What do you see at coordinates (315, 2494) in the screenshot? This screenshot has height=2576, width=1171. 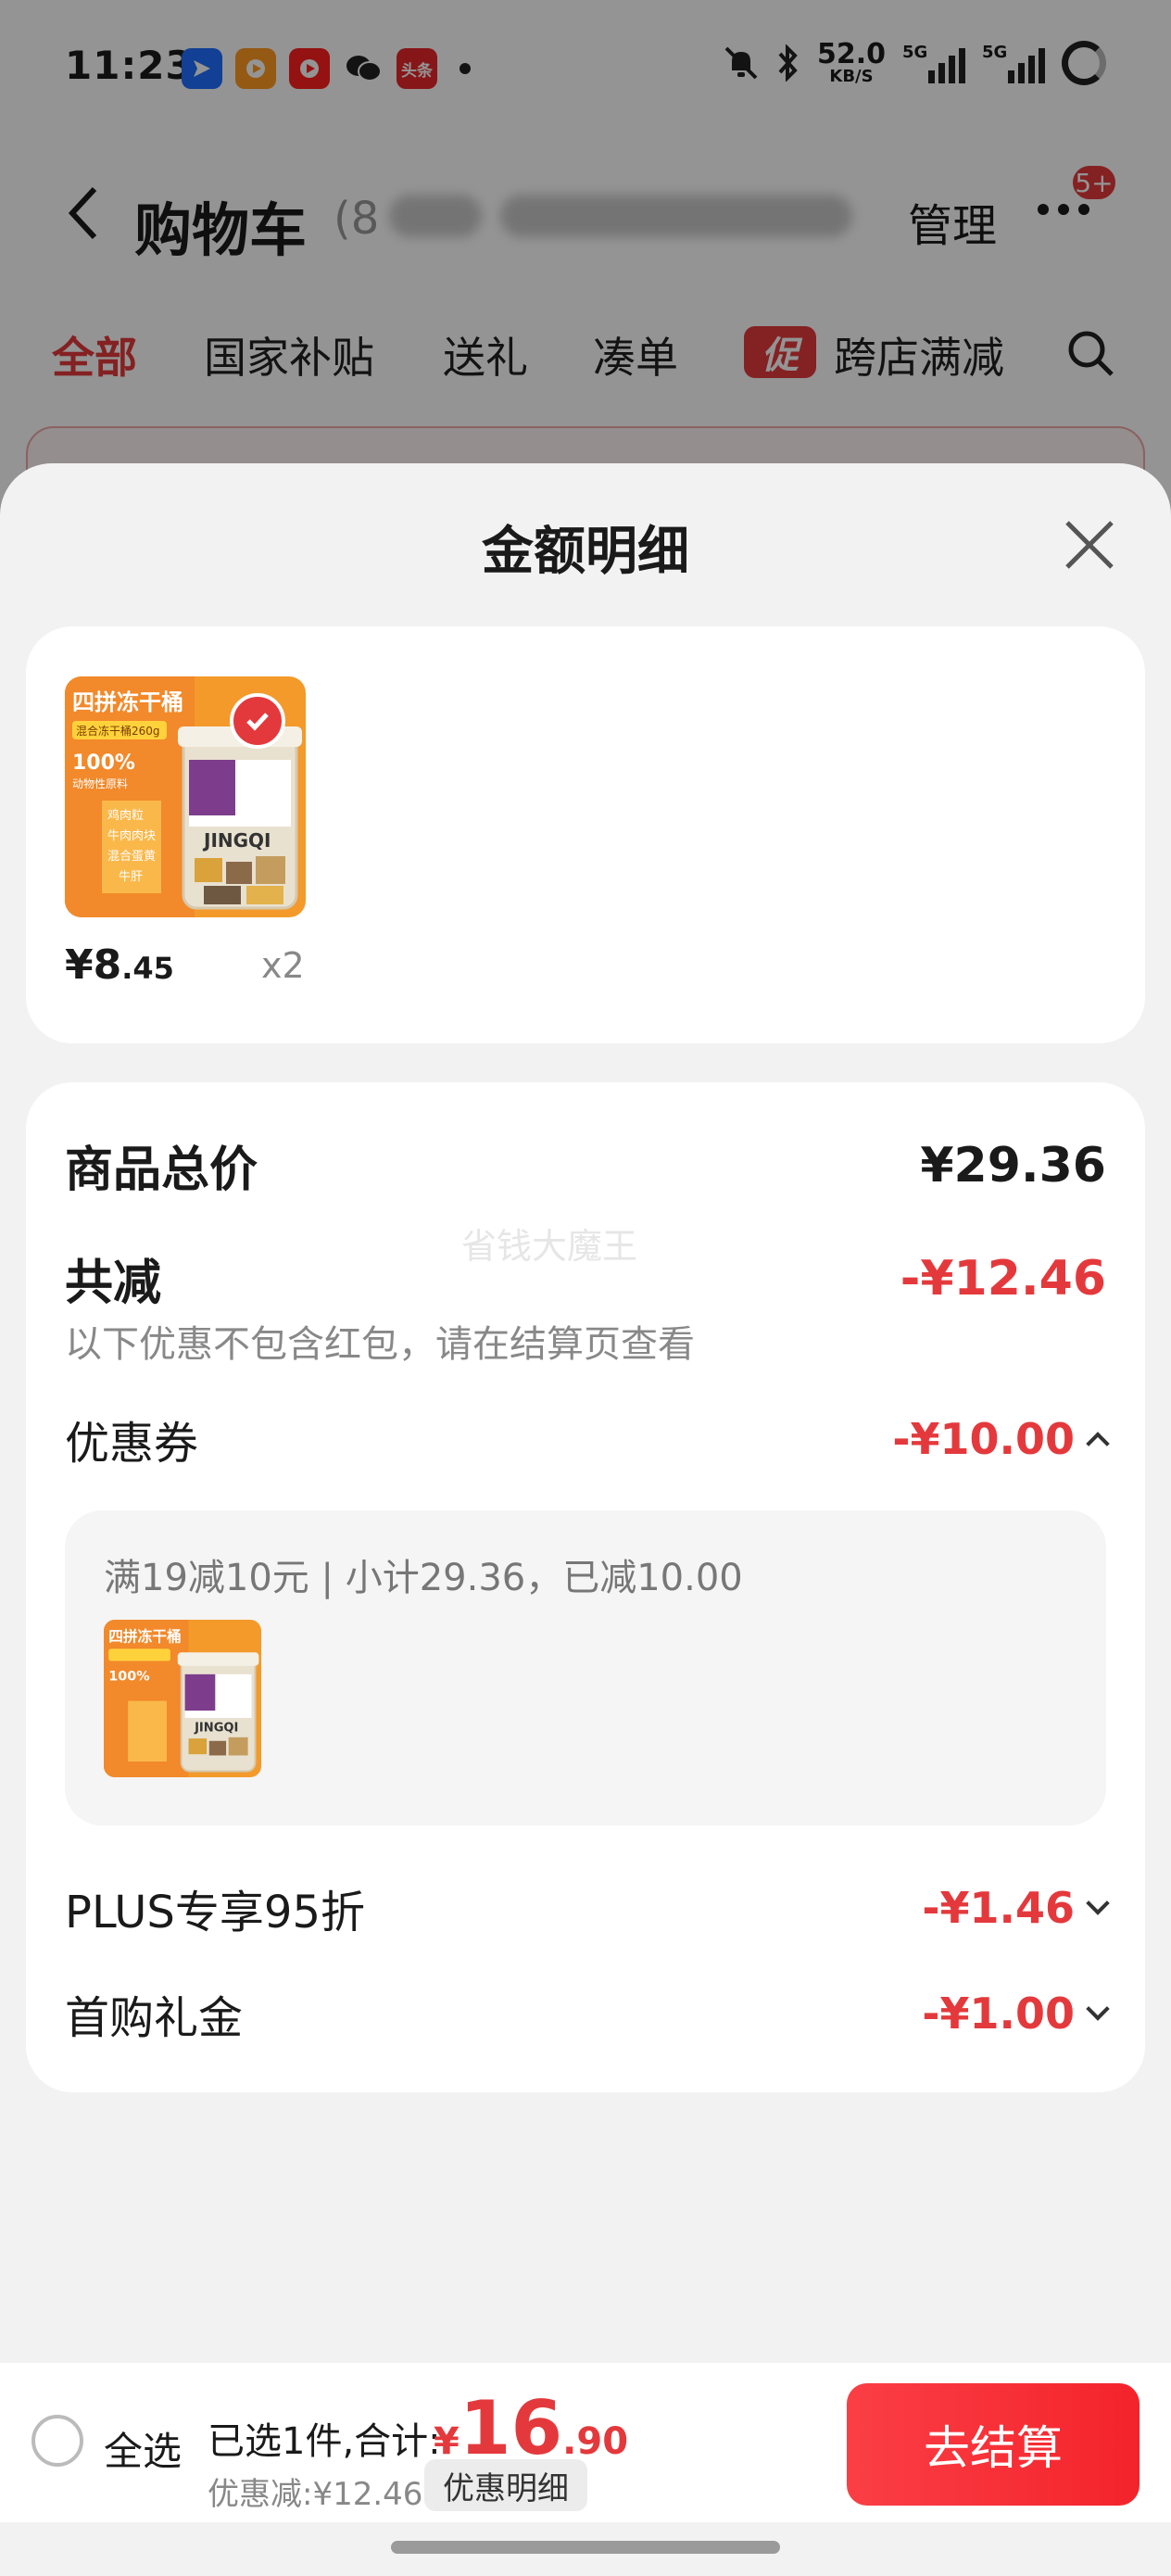 I see `discount-info: 优惠减:¥12.46` at bounding box center [315, 2494].